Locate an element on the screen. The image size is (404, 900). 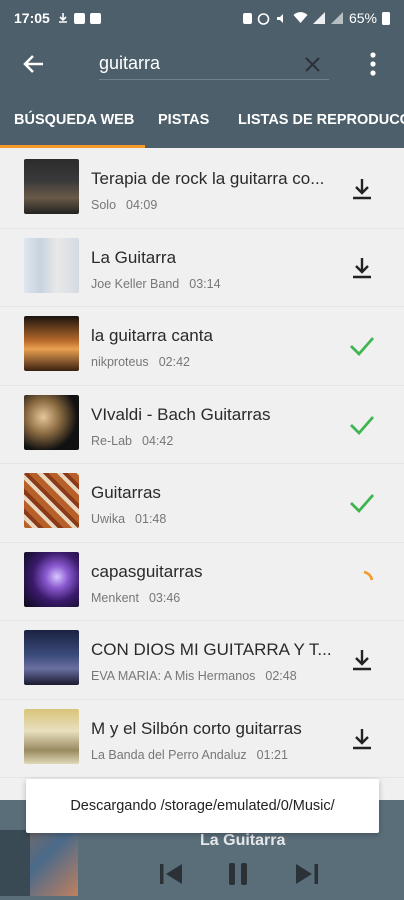
tab-label: LISTAS DE REPRODUCCIÓN is located at coordinates (321, 120).